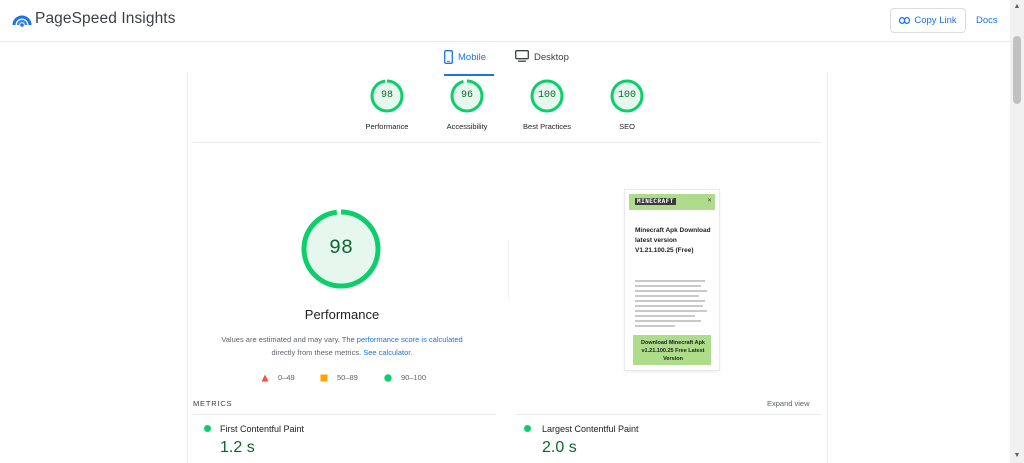 The height and width of the screenshot is (463, 1024). Describe the element at coordinates (590, 429) in the screenshot. I see `metric-name-lcp: Largest Contentful Paint` at that location.